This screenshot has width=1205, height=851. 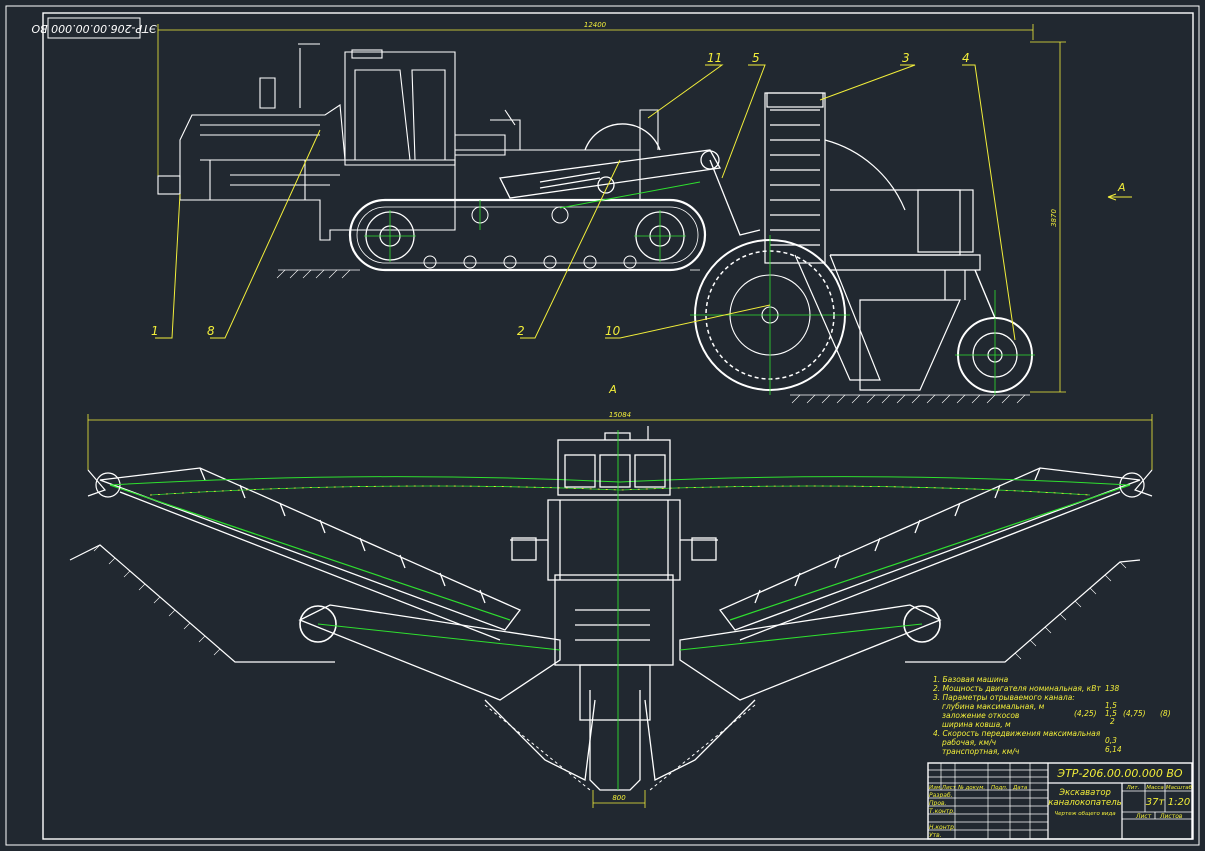 What do you see at coordinates (1112, 721) in the screenshot?
I see `spec-val-slope-b: 2` at bounding box center [1112, 721].